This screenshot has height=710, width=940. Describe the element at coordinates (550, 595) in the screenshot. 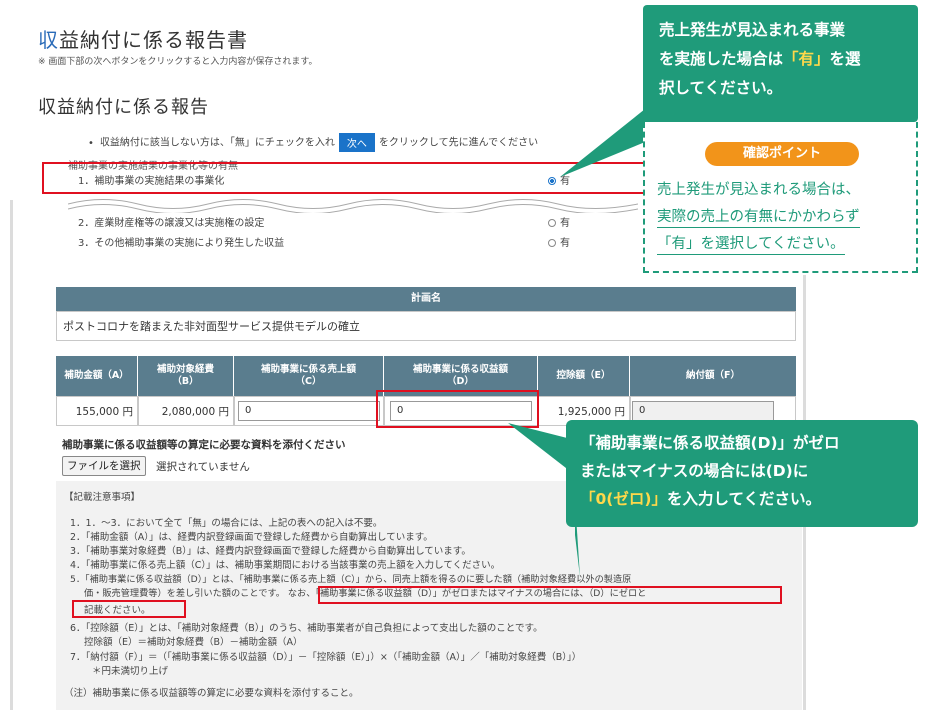

I see `highlight-note-zero` at that location.